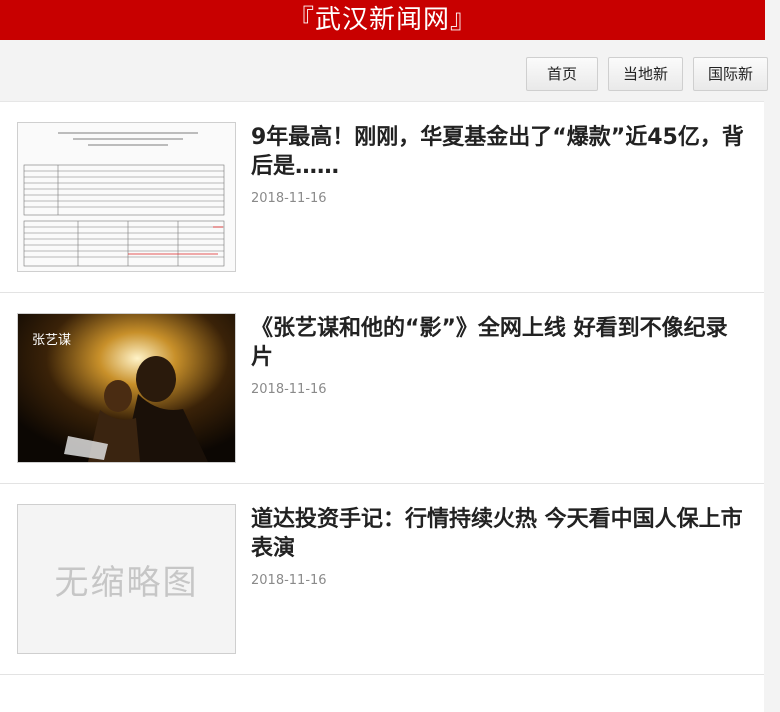 The image size is (780, 712). I want to click on header-bar: 『武汉新闻网』, so click(382, 20).